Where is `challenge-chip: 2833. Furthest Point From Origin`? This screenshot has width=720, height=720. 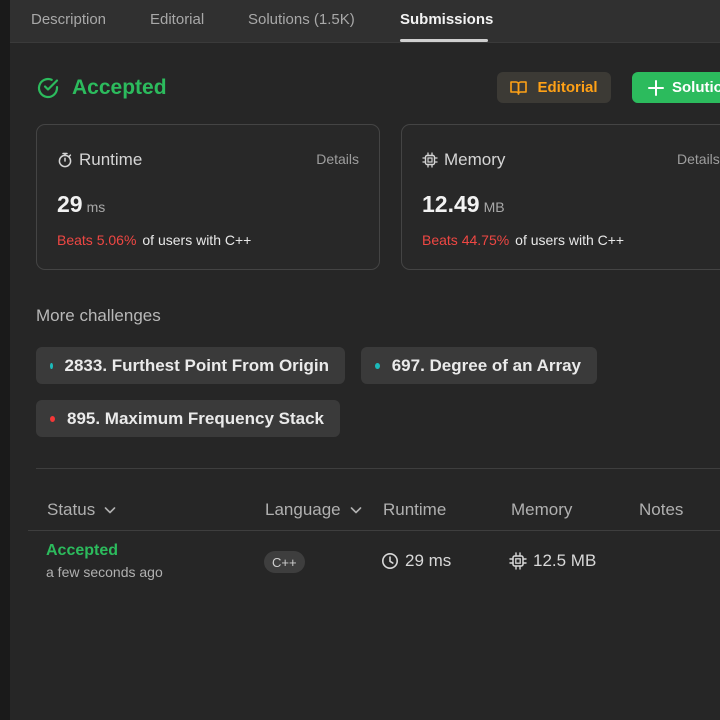
challenge-chip: 2833. Furthest Point From Origin is located at coordinates (190, 365).